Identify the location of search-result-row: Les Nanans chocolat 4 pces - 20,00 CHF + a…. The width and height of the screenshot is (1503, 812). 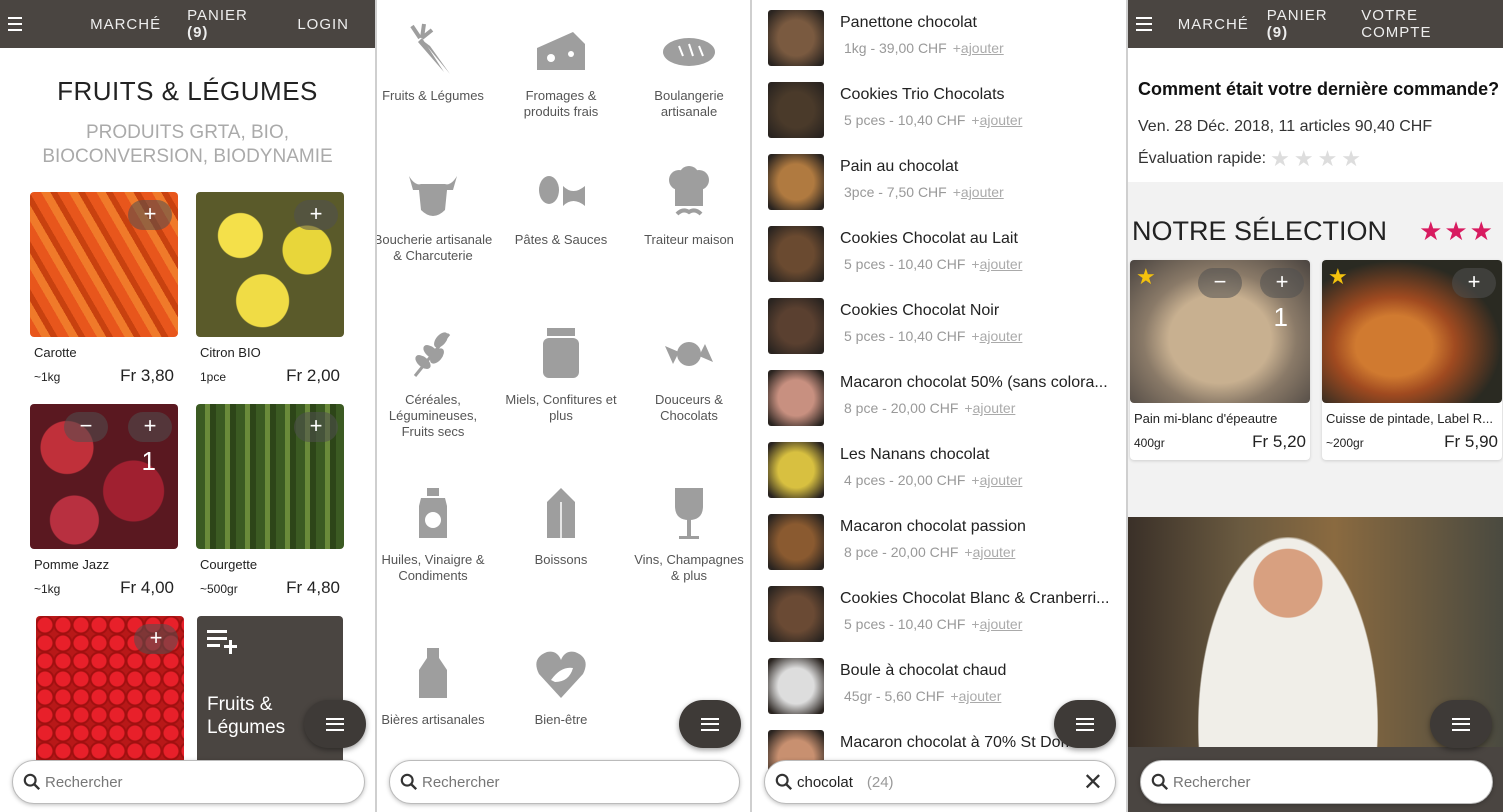
(942, 472).